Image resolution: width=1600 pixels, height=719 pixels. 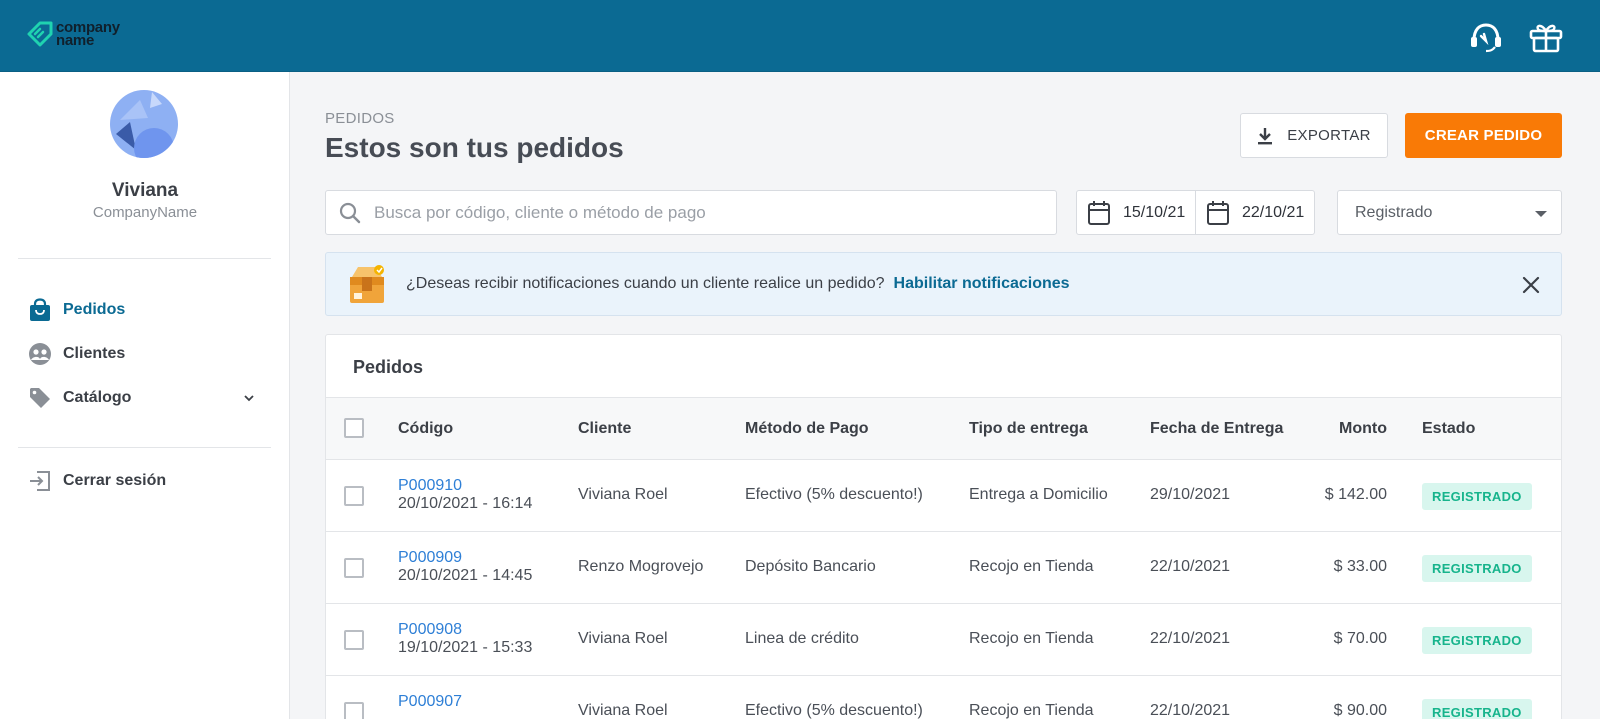 I want to click on order-amount: $ 142.00, so click(x=1355, y=494).